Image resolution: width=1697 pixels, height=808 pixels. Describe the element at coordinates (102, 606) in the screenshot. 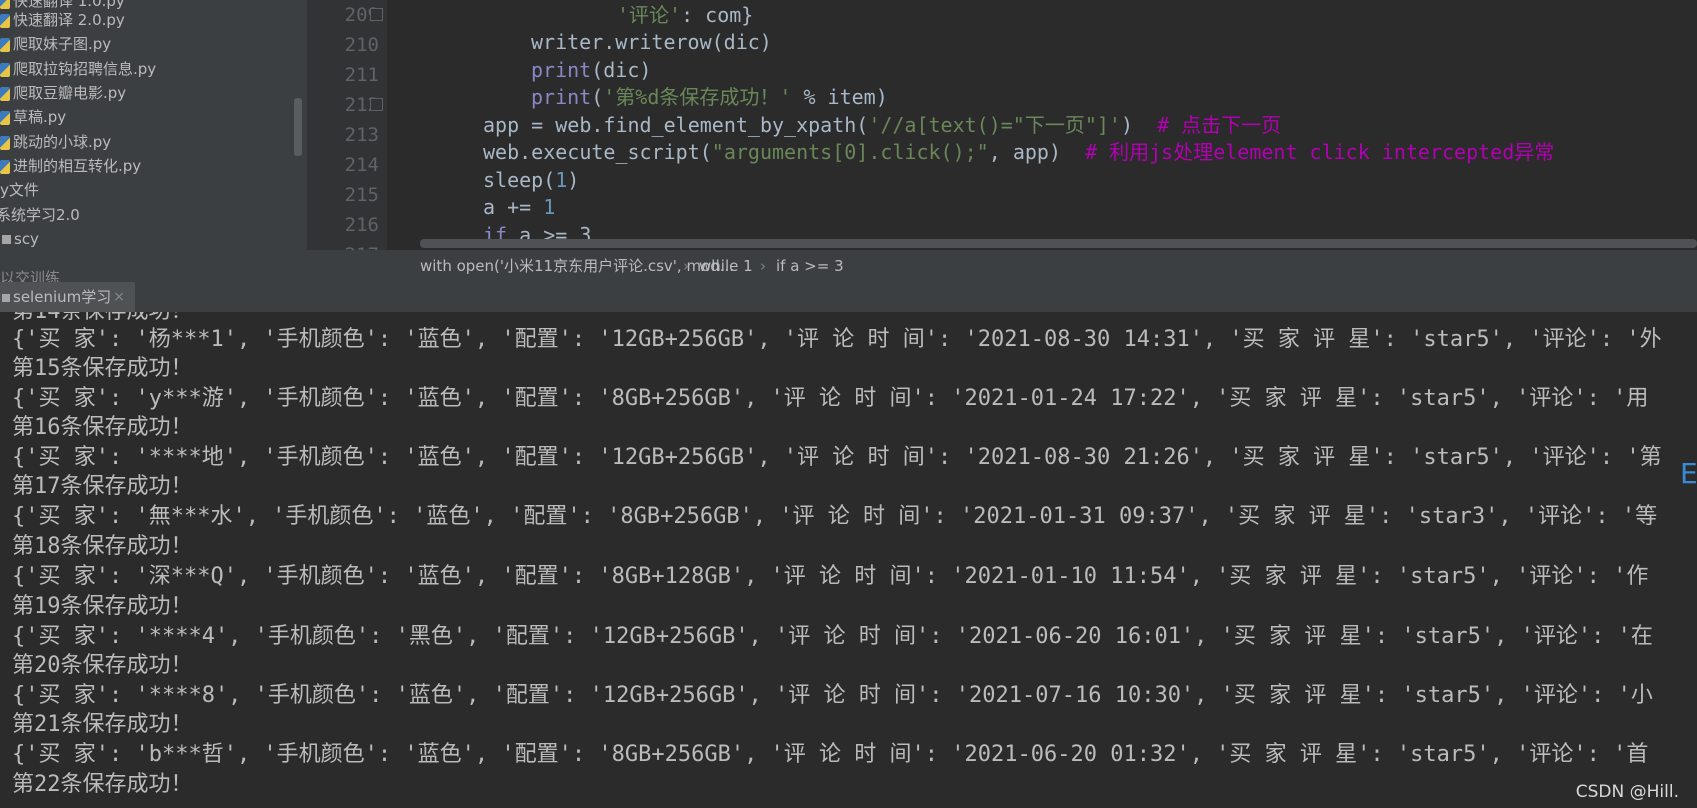

I see `console-line: 第19条保存成功！` at that location.